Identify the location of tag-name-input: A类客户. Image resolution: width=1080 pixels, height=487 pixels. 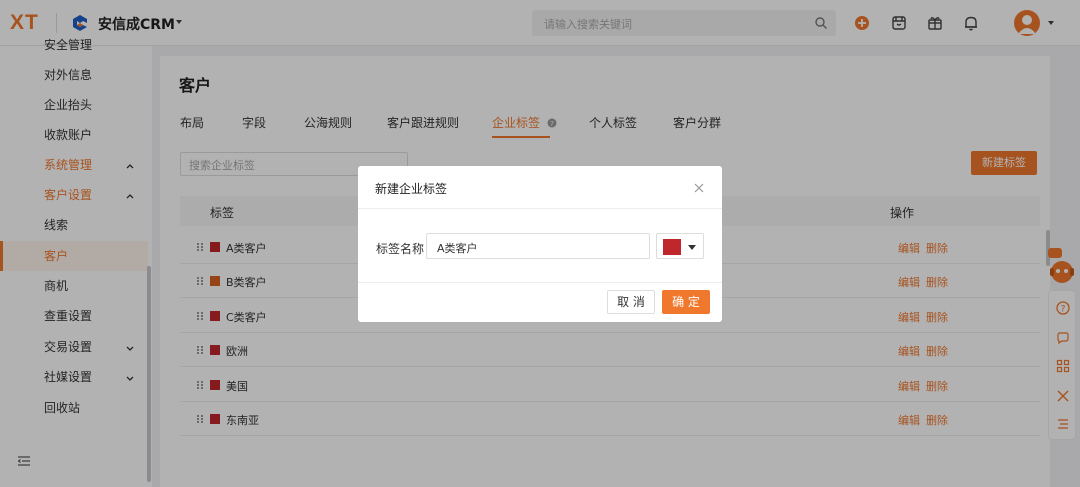
(538, 246).